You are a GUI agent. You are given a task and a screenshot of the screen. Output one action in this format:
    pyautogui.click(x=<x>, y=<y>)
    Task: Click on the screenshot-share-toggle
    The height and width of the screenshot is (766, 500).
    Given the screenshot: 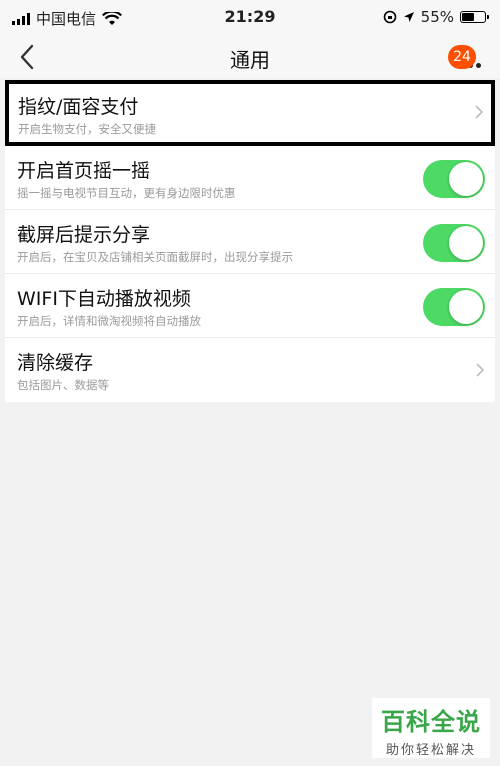 What is the action you would take?
    pyautogui.click(x=454, y=243)
    